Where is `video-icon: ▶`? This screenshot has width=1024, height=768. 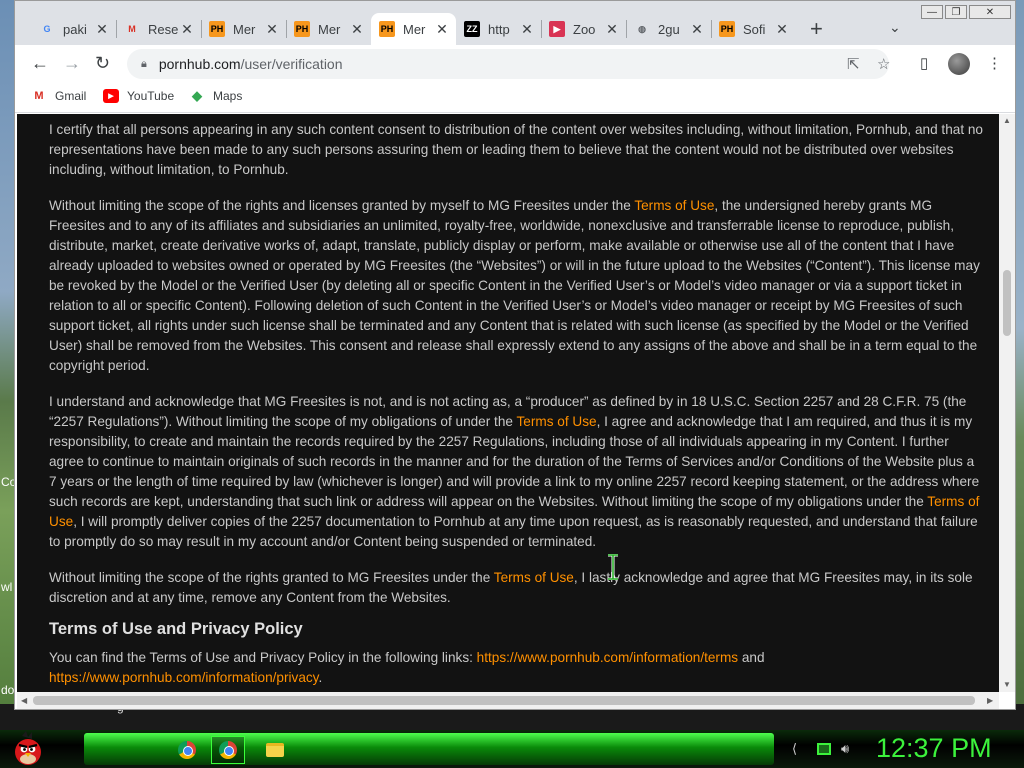
video-icon: ▶ is located at coordinates (557, 29).